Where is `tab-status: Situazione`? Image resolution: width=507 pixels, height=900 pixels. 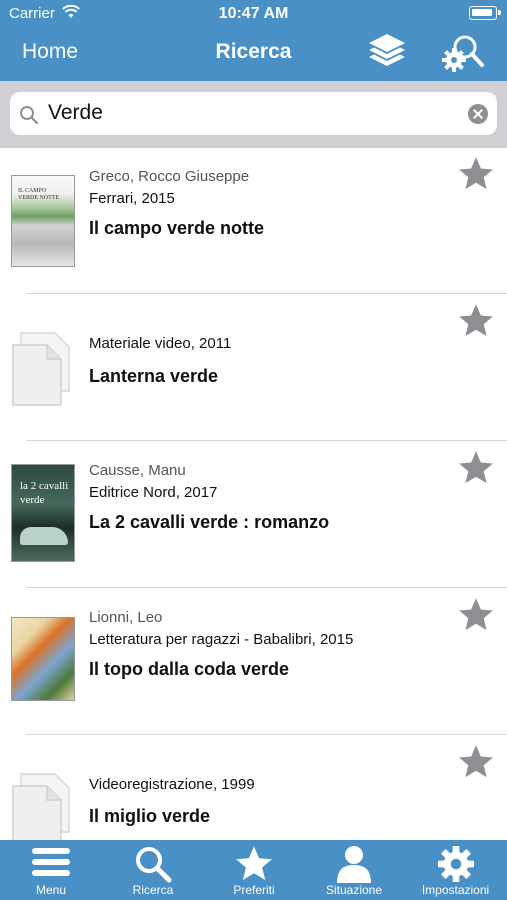 tab-status: Situazione is located at coordinates (354, 870).